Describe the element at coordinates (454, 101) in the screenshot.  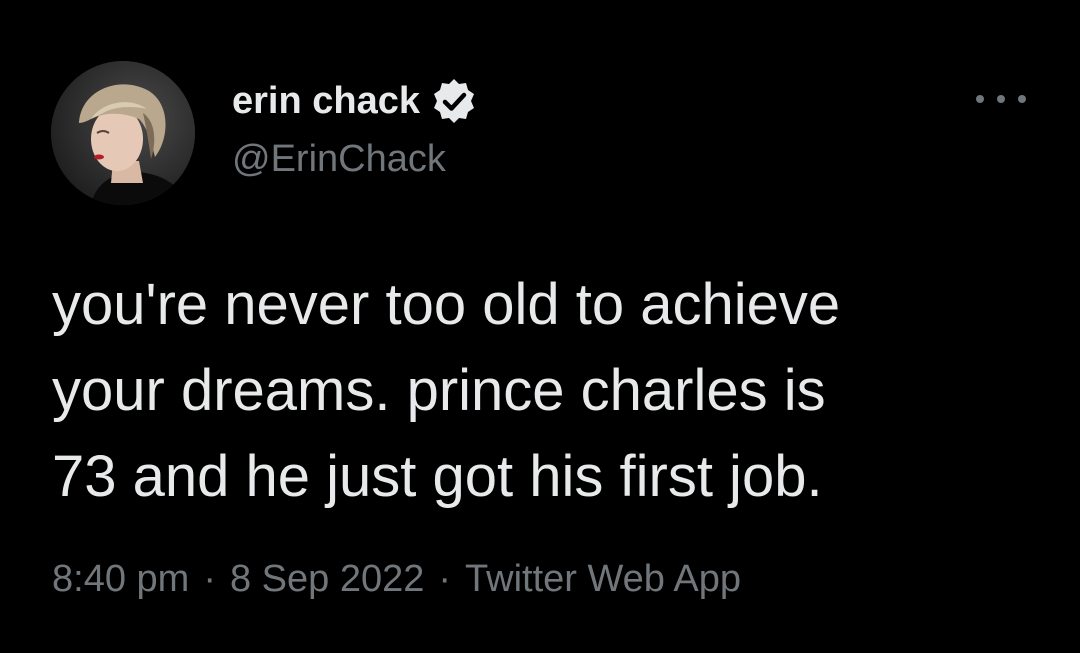
I see `verified-badge-icon` at that location.